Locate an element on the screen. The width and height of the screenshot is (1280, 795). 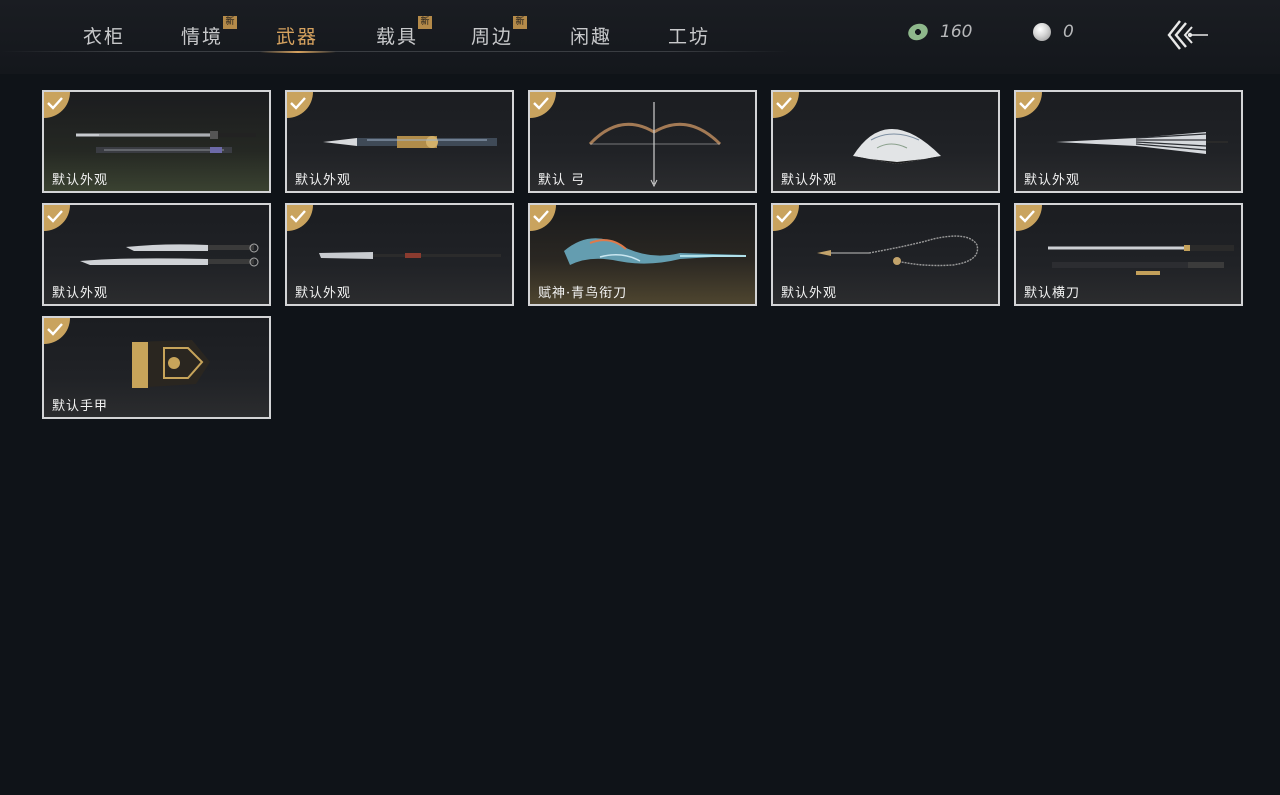
item-label: 默认手甲 is located at coordinates (80, 406).